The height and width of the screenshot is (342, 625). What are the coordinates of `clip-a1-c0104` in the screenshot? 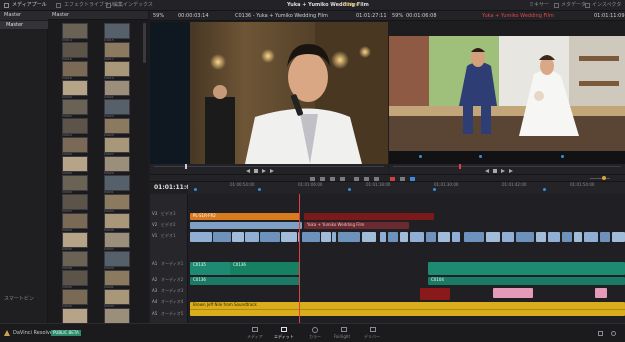 It's located at (526, 268).